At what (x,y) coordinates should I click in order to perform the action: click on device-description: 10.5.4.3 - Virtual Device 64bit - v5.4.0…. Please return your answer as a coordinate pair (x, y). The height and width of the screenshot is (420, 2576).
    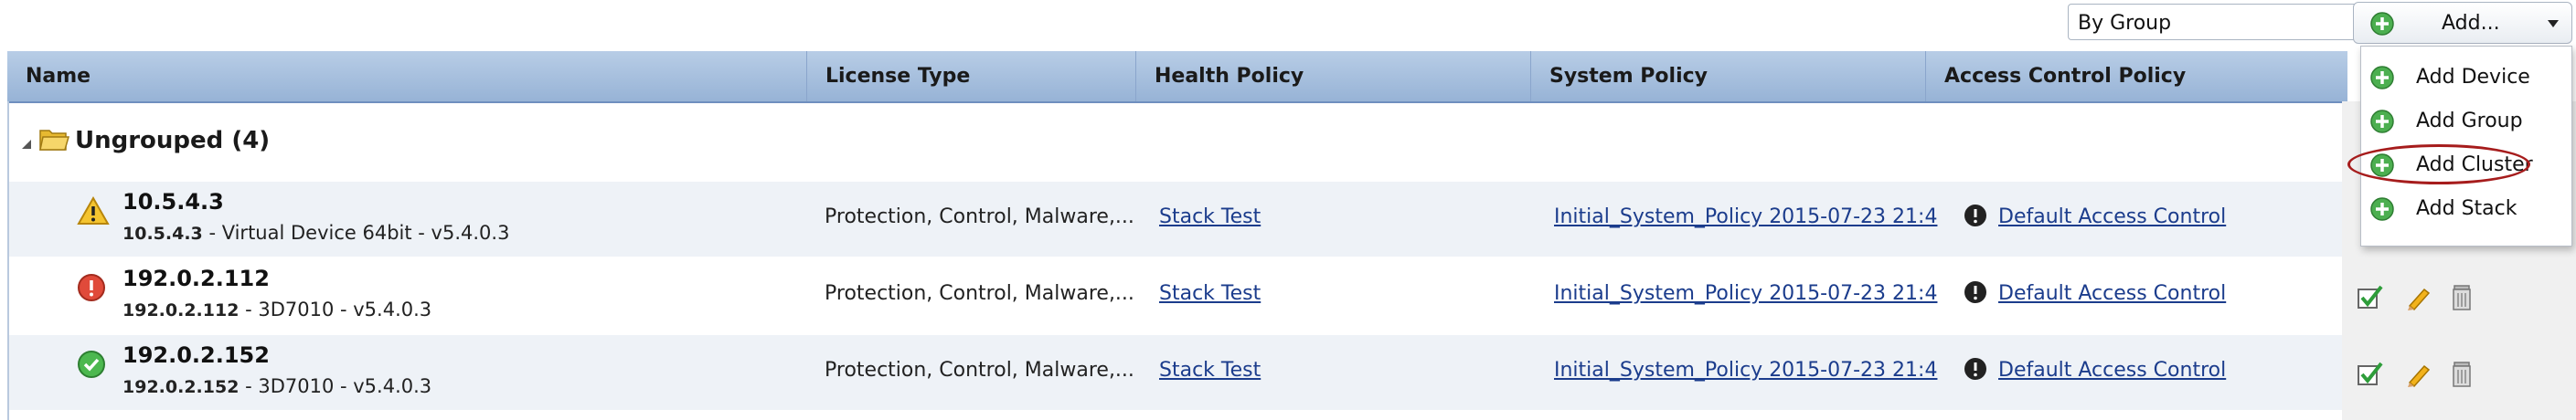
    Looking at the image, I should click on (316, 233).